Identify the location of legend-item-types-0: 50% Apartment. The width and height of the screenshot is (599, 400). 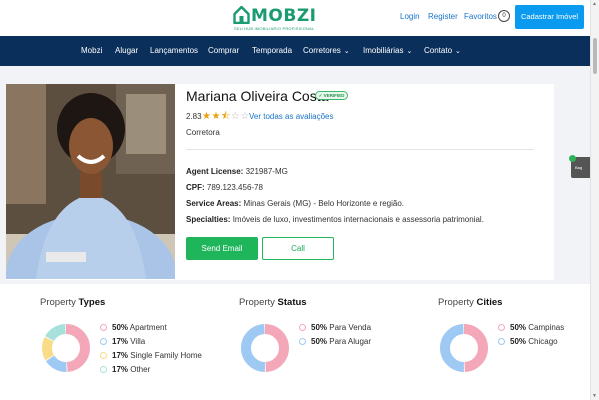
(133, 327).